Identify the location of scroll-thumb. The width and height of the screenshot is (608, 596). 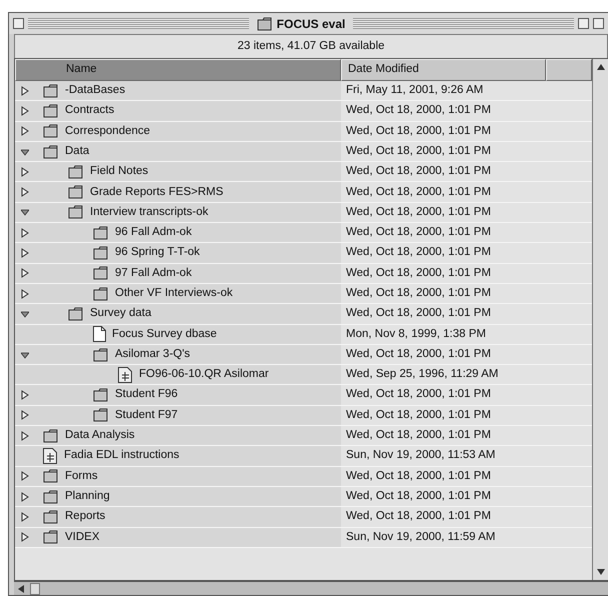
(35, 588).